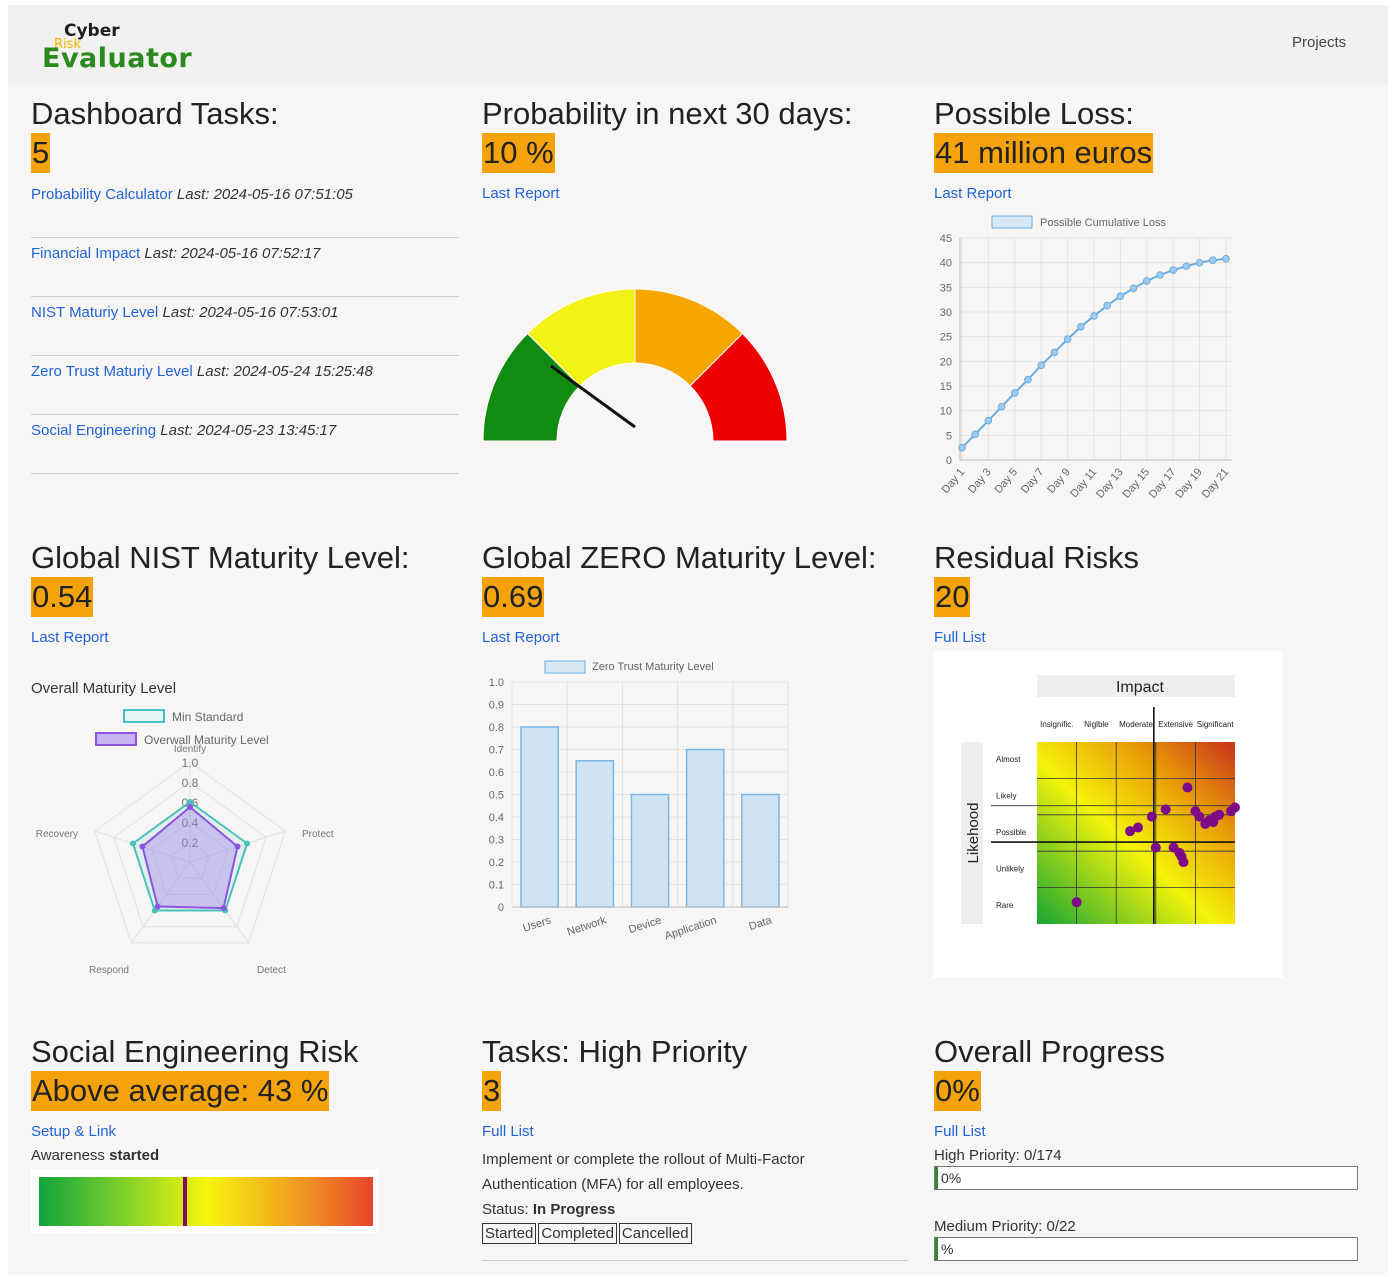 The height and width of the screenshot is (1277, 1392). I want to click on high-priority-full-list-link: Full List, so click(508, 1131).